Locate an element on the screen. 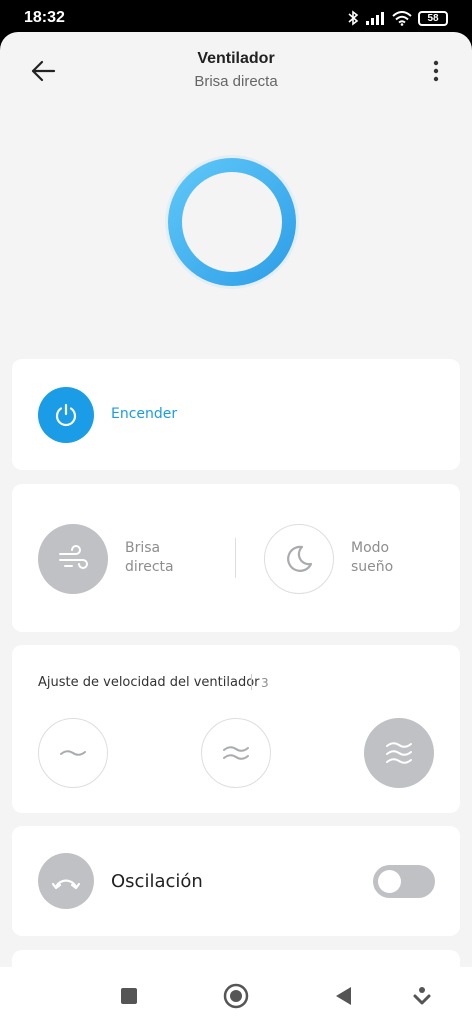 This screenshot has height=1024, width=472. wave-double-icon is located at coordinates (236, 753).